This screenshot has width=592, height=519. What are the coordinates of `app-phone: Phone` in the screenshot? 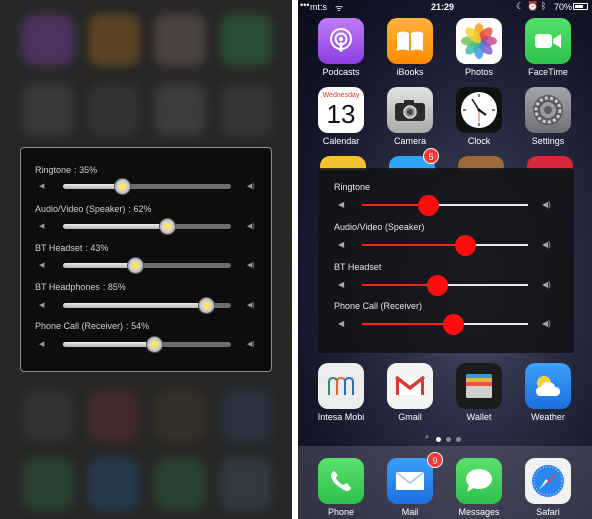 It's located at (341, 487).